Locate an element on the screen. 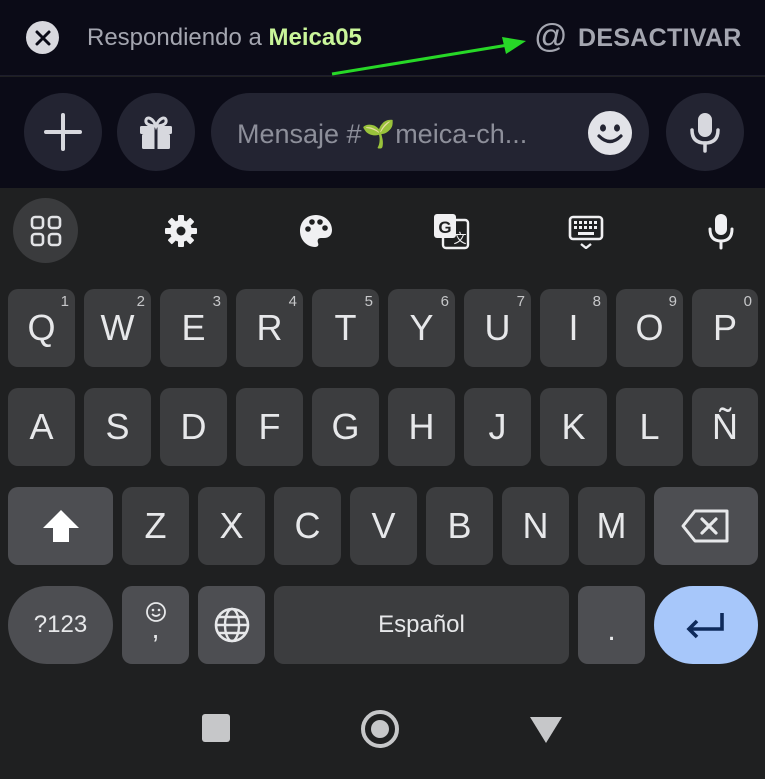 This screenshot has width=765, height=779. key-e: E3 is located at coordinates (193, 328).